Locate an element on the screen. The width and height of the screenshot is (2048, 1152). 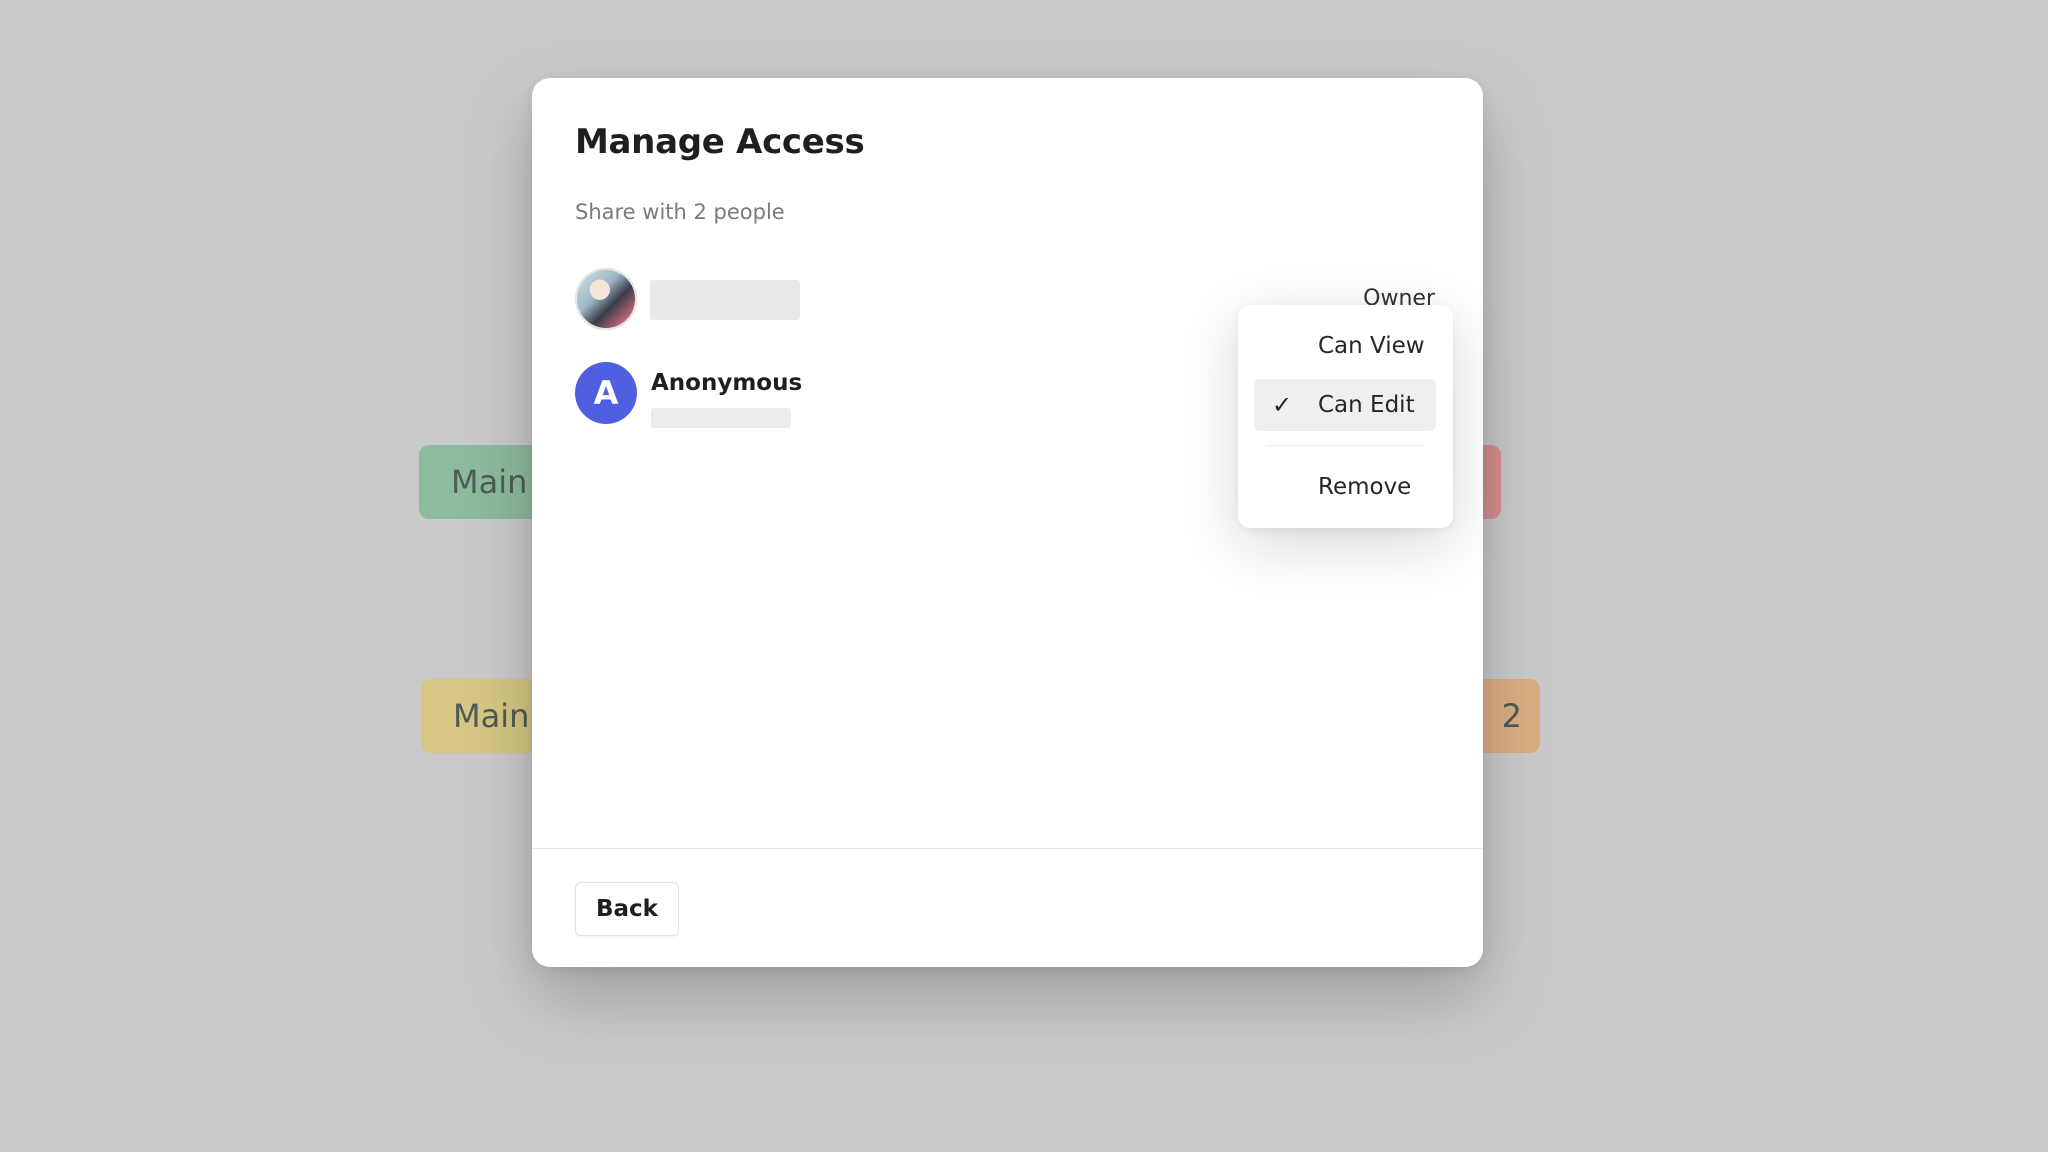
avatar: A is located at coordinates (606, 393).